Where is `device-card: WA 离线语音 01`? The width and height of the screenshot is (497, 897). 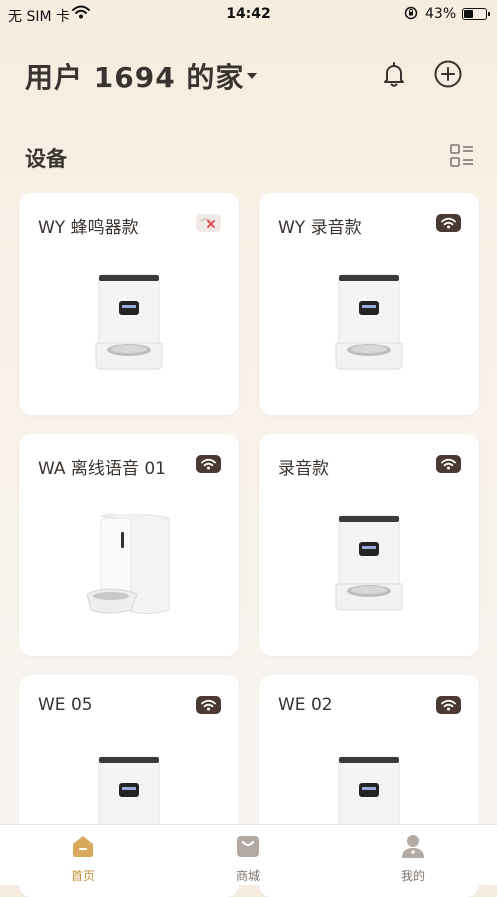
device-card: WA 离线语音 01 is located at coordinates (129, 545).